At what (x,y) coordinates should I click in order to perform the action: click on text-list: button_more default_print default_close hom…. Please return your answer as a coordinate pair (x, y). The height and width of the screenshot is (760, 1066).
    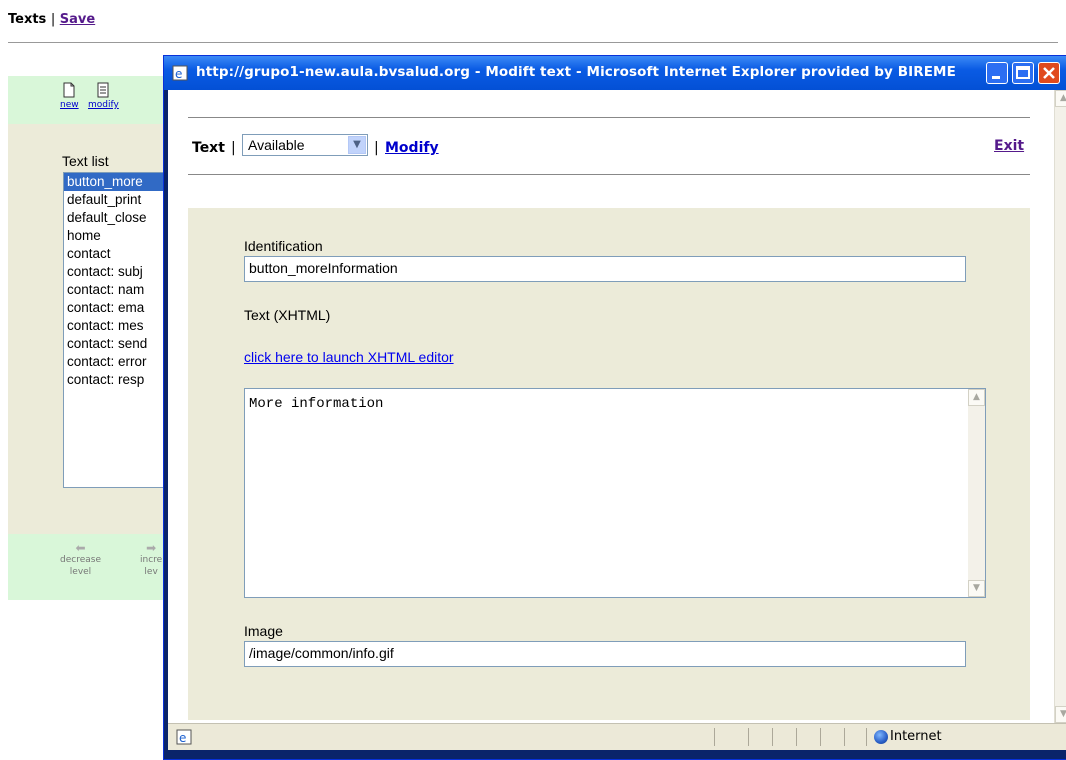
    Looking at the image, I should click on (119, 330).